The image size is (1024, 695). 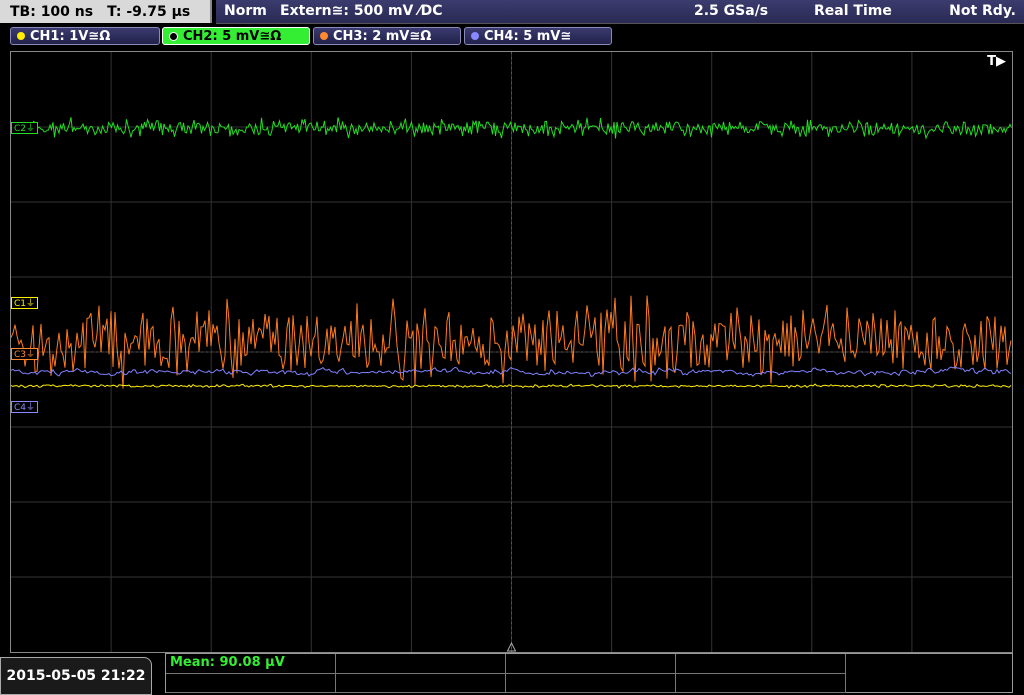 I want to click on ch2-color-dot, so click(x=173, y=36).